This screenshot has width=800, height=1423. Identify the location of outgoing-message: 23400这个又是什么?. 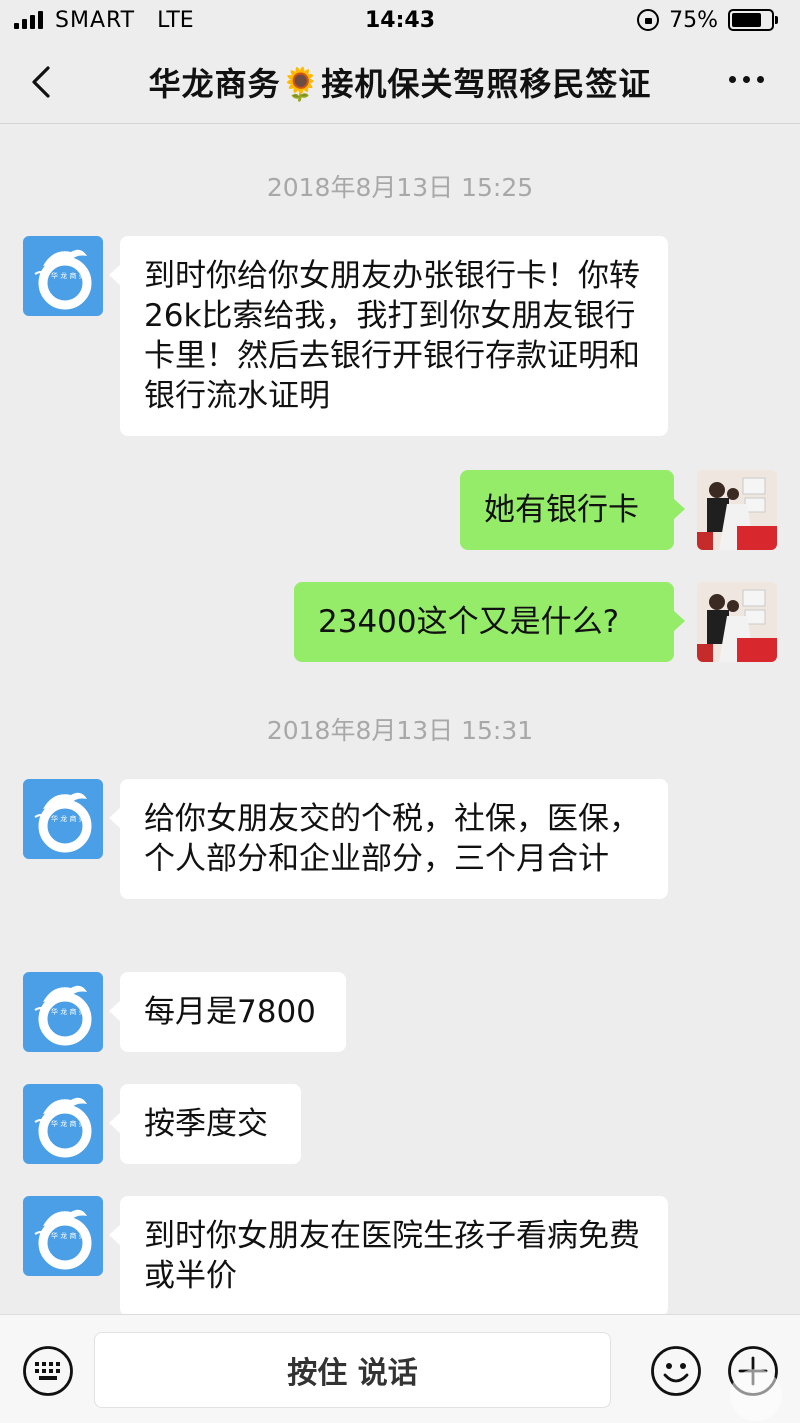
(489, 622).